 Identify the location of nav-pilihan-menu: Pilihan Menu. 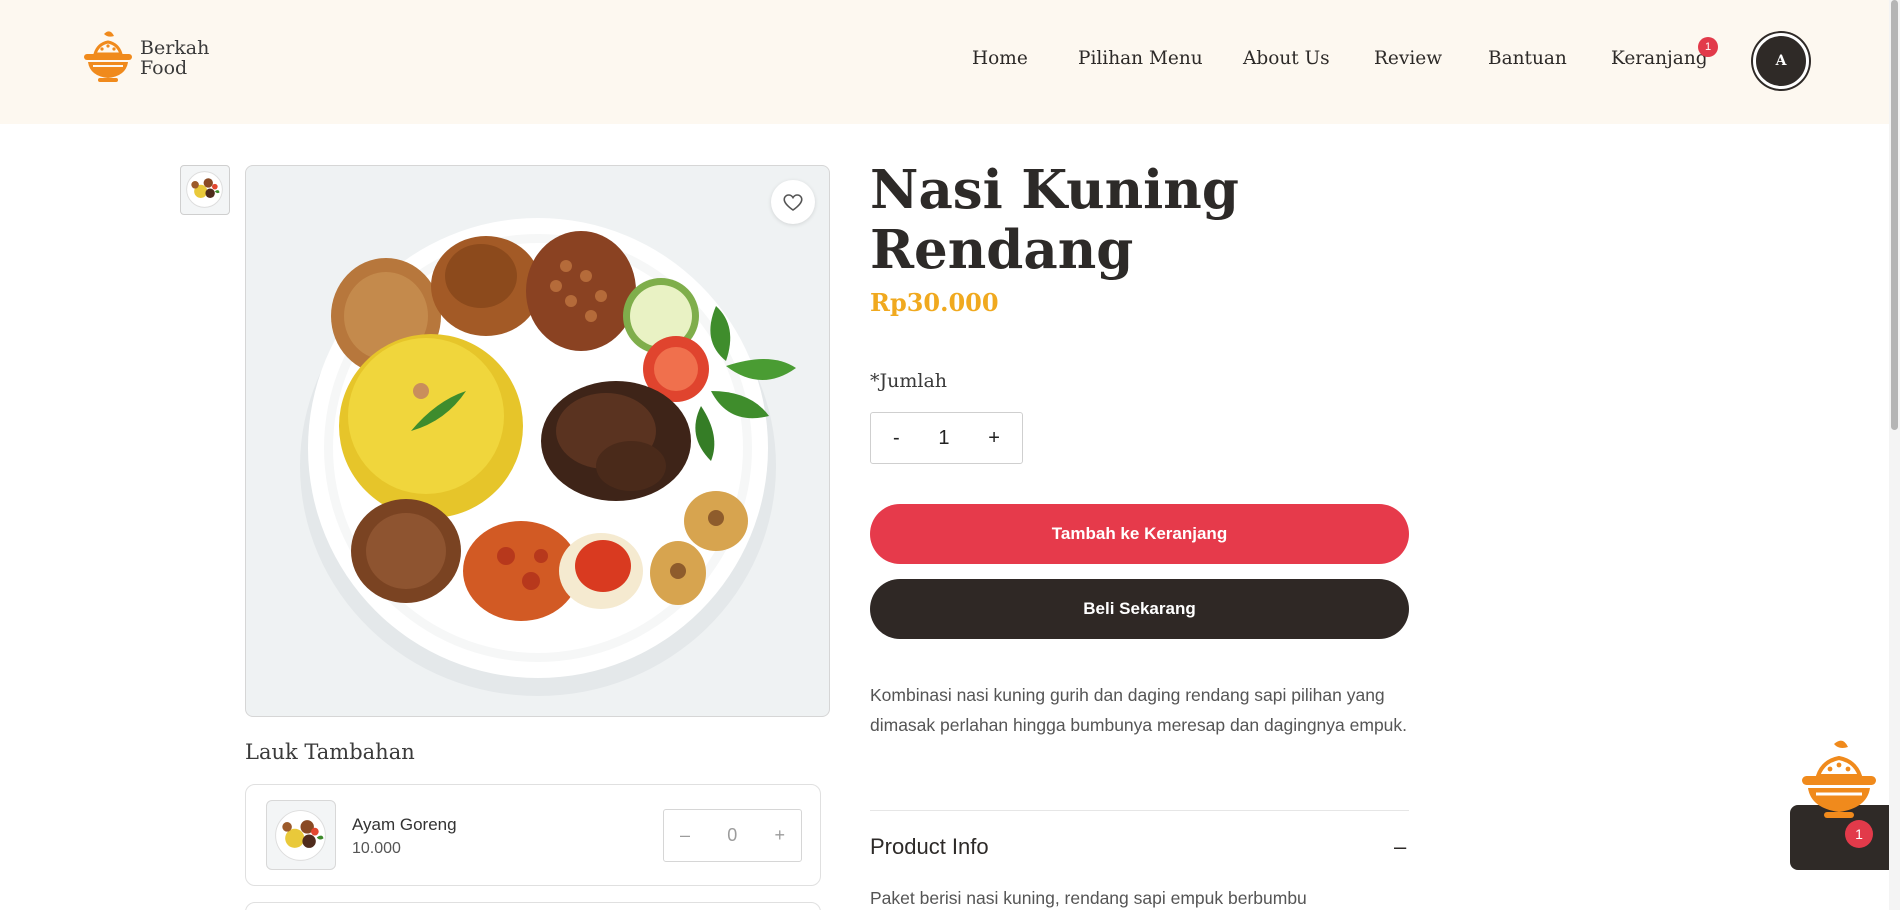
(1140, 58).